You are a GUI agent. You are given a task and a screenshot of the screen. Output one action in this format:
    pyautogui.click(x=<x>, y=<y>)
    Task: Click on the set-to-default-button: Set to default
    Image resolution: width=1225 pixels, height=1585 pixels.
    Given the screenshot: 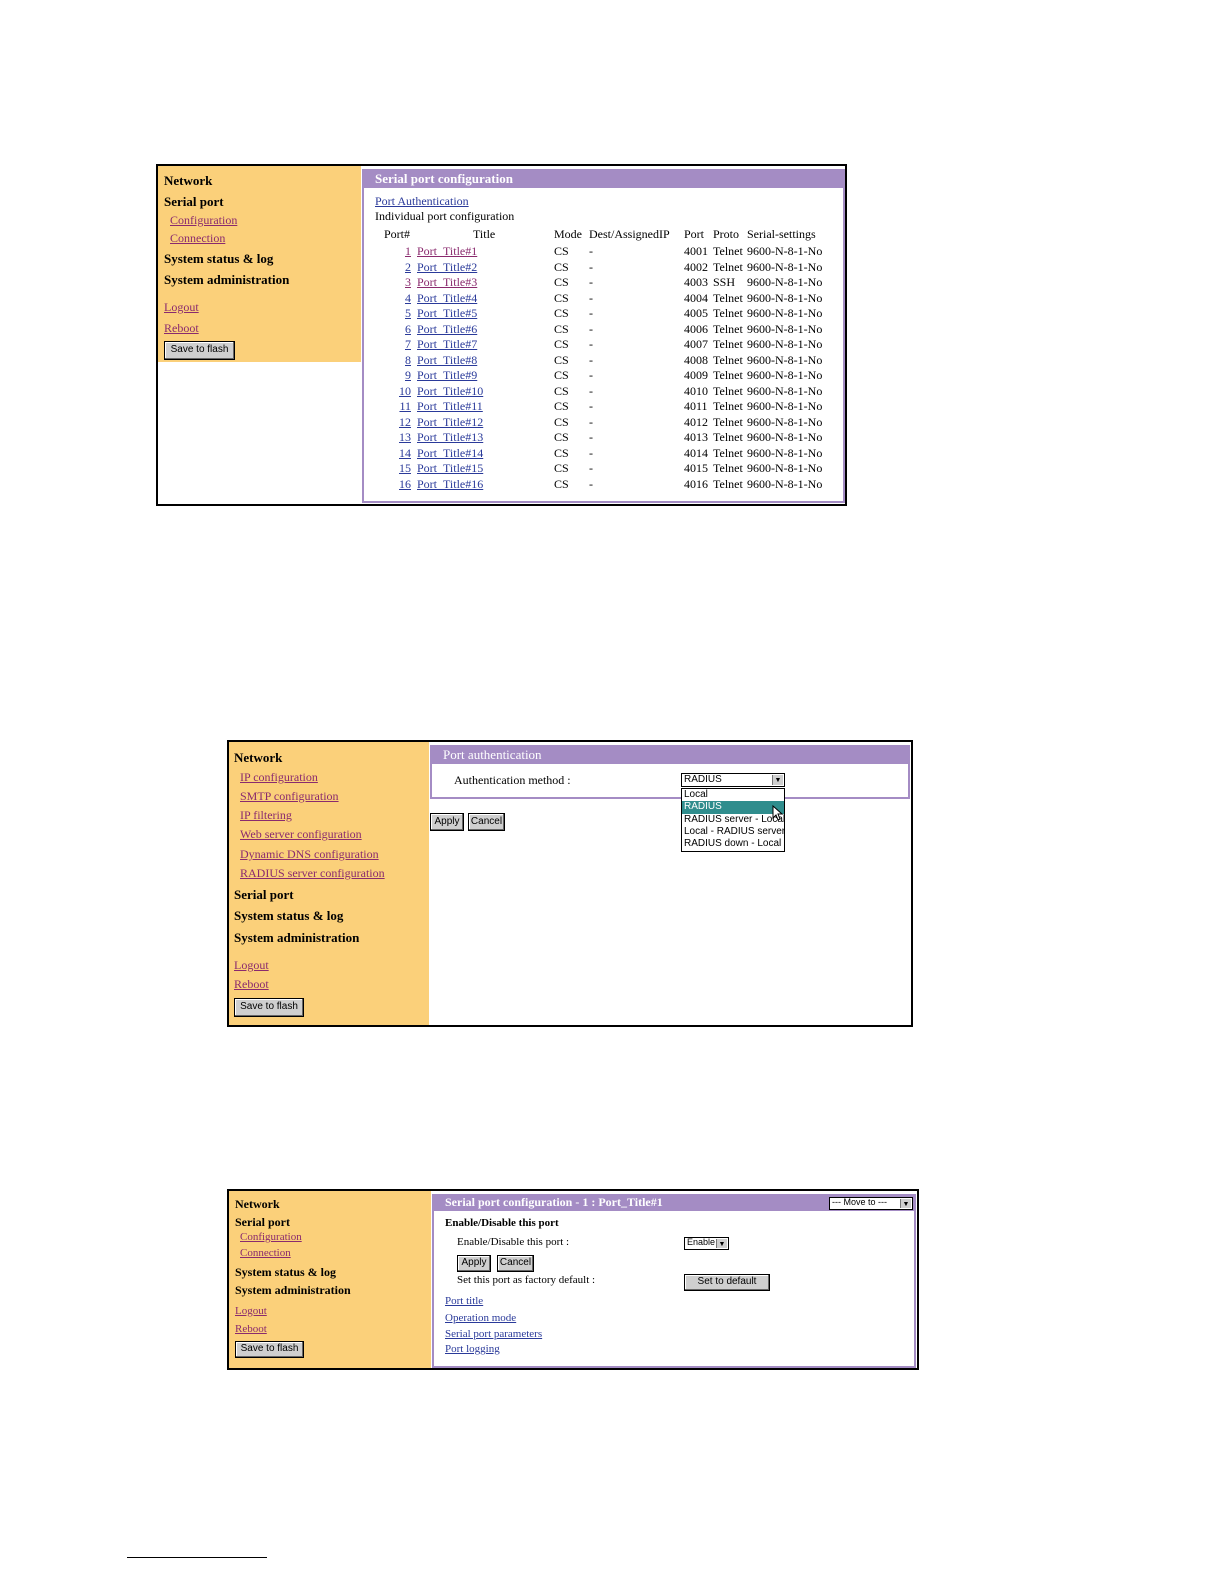 What is the action you would take?
    pyautogui.click(x=727, y=1282)
    